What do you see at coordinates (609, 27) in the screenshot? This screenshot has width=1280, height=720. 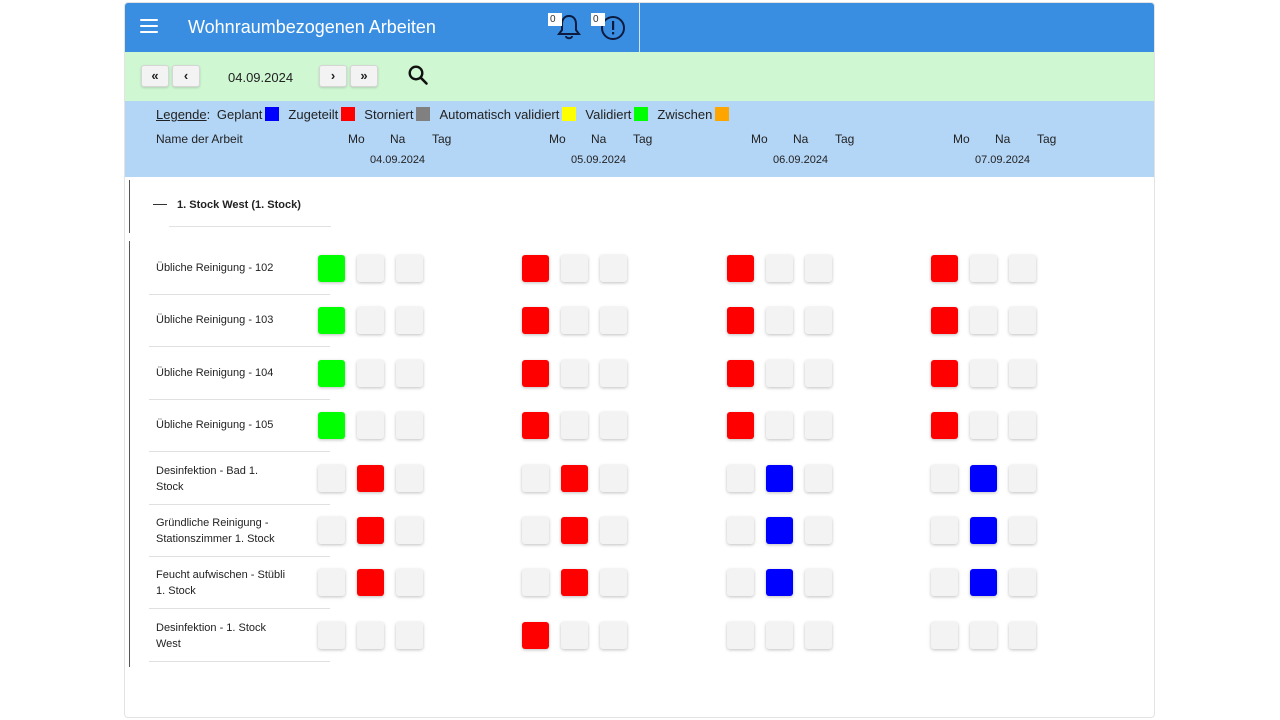 I see `alerts-button: 0` at bounding box center [609, 27].